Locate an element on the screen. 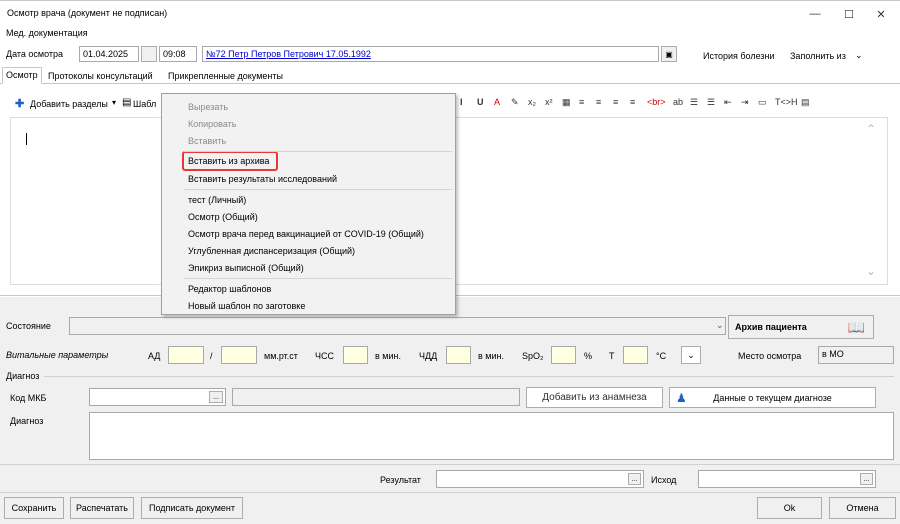 The image size is (900, 524). date-field: 01.04.2025 is located at coordinates (109, 54).